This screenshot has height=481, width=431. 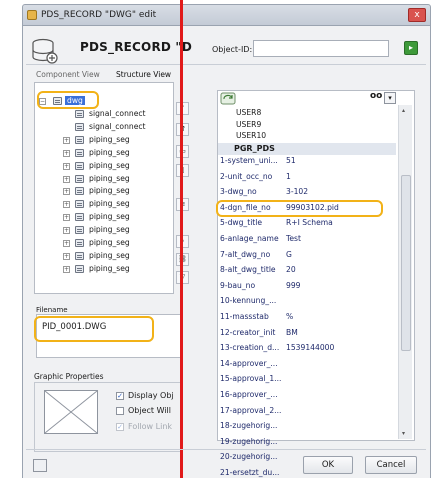 I want to click on glasses-icon: oo, so click(x=376, y=96).